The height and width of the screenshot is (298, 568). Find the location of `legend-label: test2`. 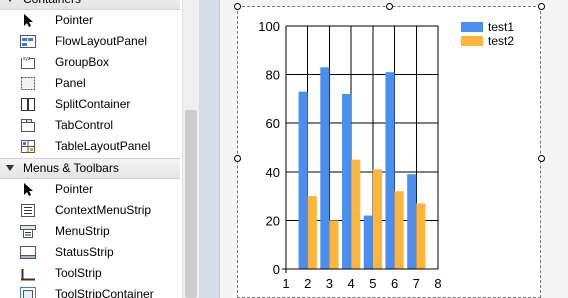

legend-label: test2 is located at coordinates (501, 41).